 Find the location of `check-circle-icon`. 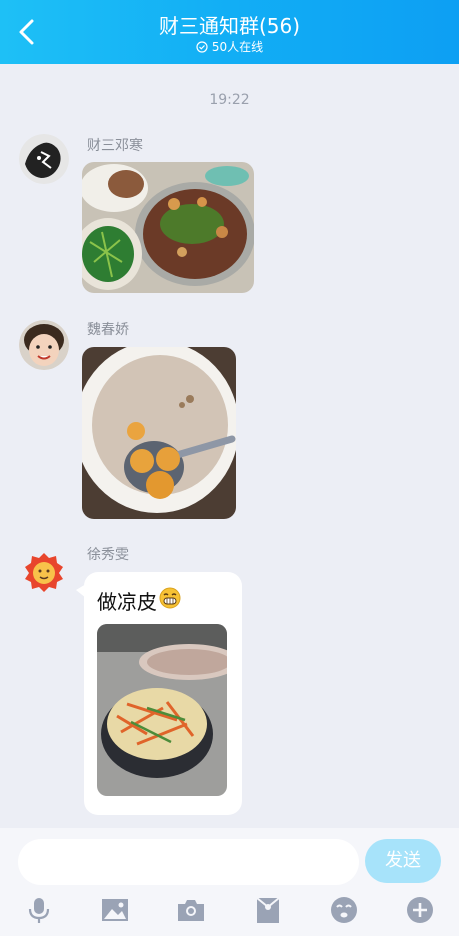

check-circle-icon is located at coordinates (202, 46).